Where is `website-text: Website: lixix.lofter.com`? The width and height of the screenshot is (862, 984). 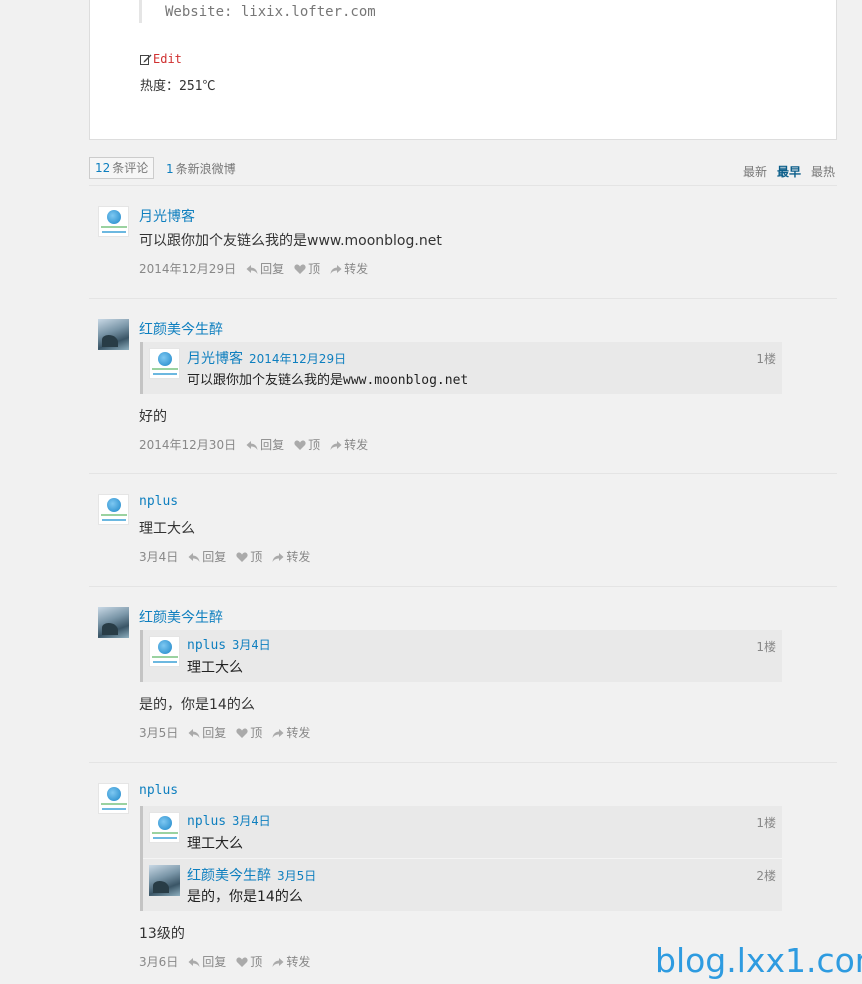 website-text: Website: lixix.lofter.com is located at coordinates (270, 12).